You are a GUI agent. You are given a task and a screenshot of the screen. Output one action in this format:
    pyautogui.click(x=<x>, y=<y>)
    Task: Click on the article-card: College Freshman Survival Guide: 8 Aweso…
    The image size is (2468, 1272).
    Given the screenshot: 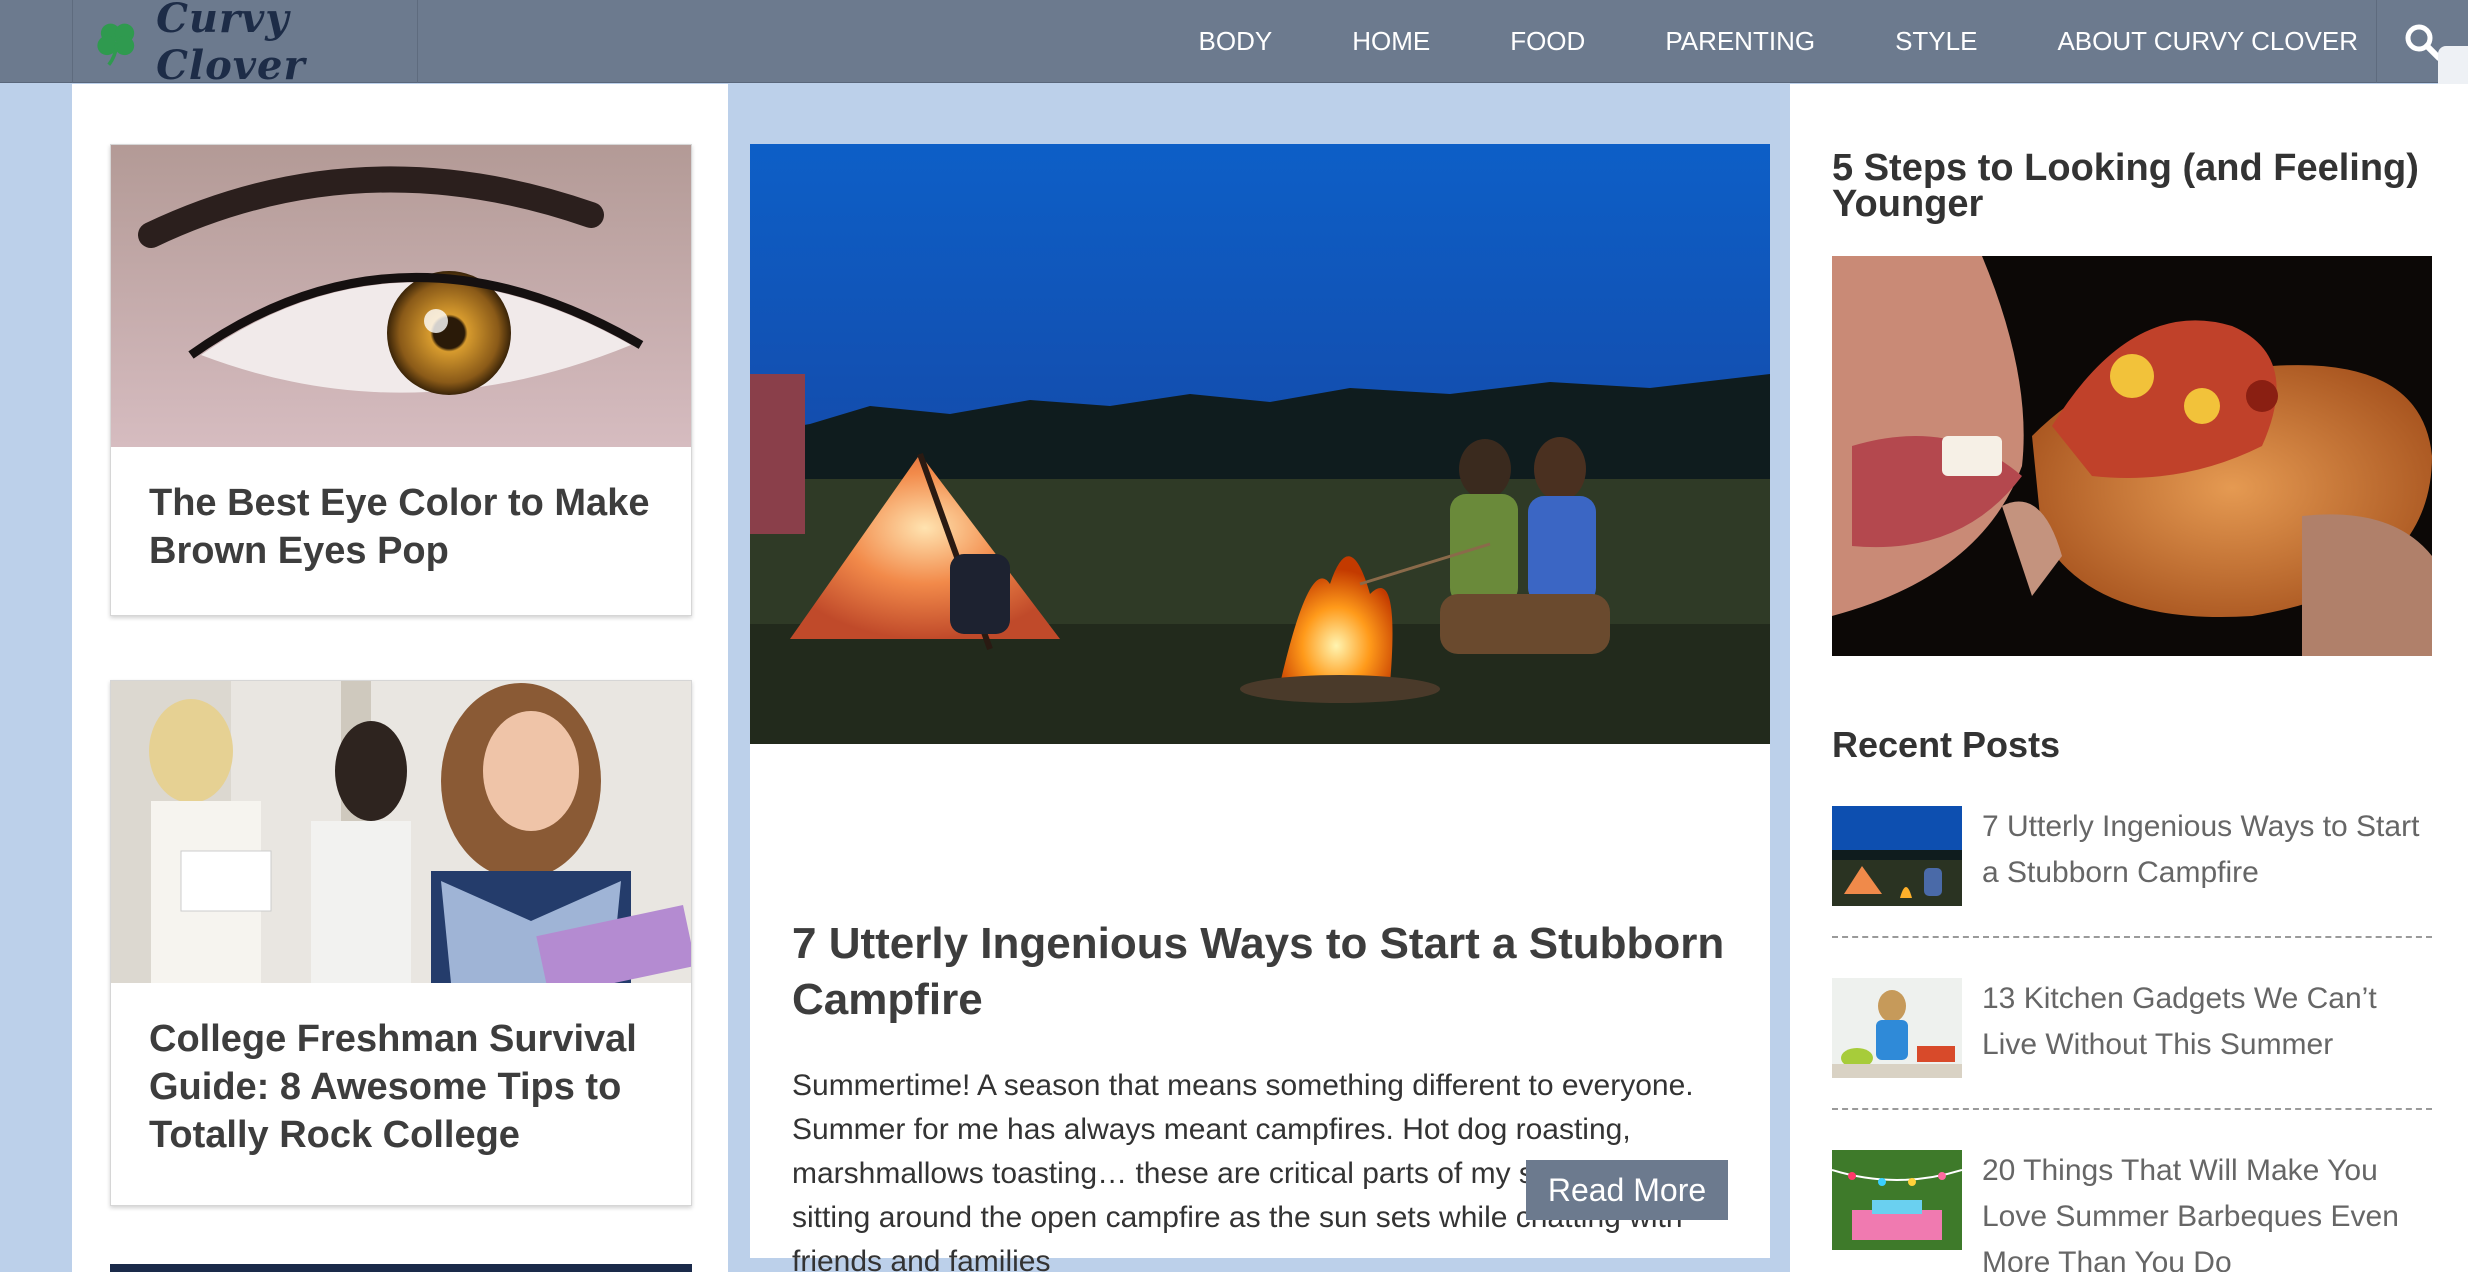 What is the action you would take?
    pyautogui.click(x=401, y=943)
    